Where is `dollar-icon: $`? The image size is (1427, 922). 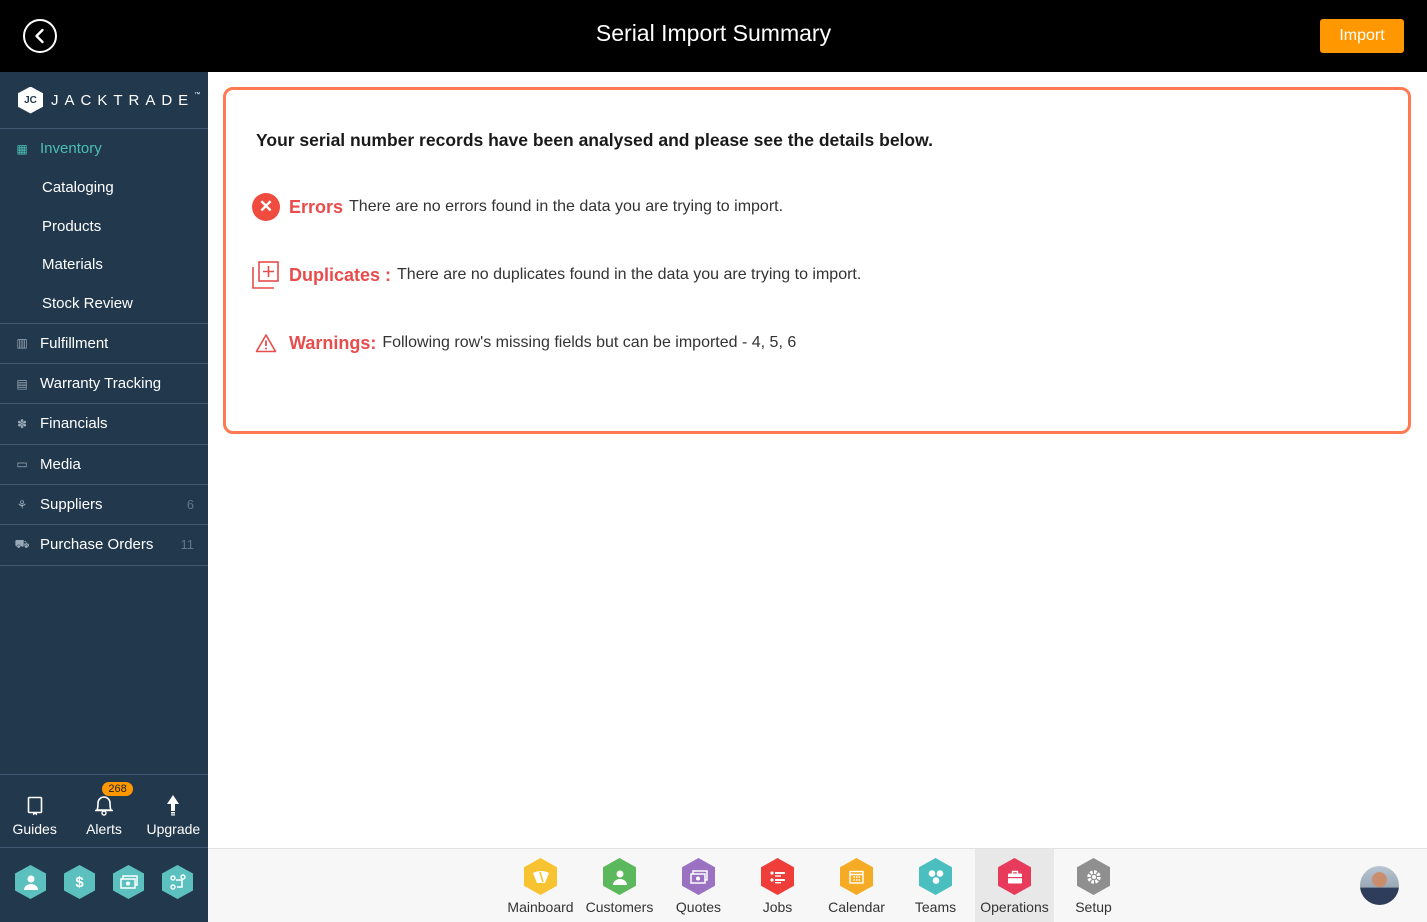
dollar-icon: $ is located at coordinates (79, 882).